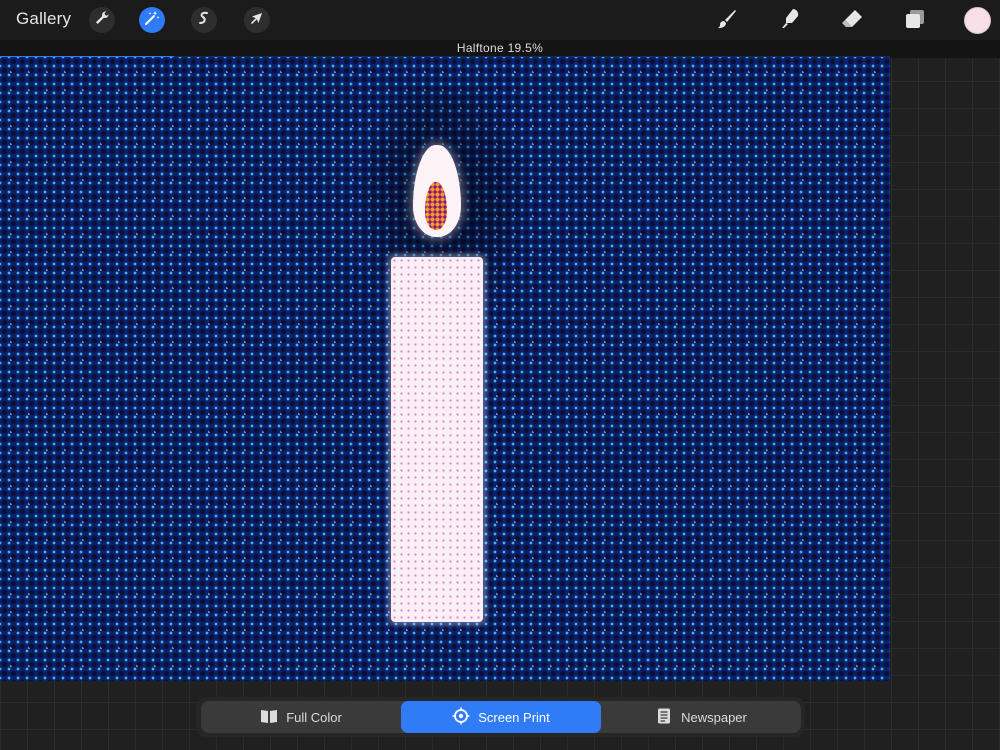 This screenshot has height=750, width=1000. I want to click on selection-button, so click(204, 20).